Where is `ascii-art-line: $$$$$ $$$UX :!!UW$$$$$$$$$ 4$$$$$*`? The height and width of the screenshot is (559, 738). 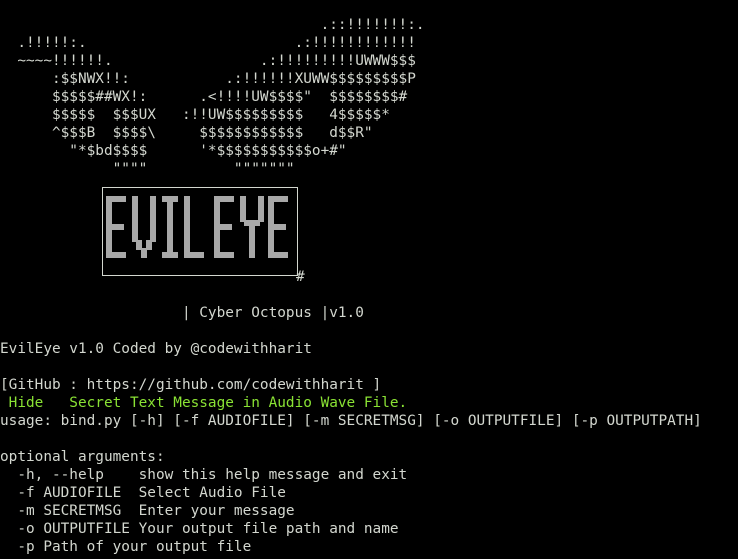 ascii-art-line: $$$$$ $$$UX :!!UW$$$$$$$$$ 4$$$$$* is located at coordinates (195, 115).